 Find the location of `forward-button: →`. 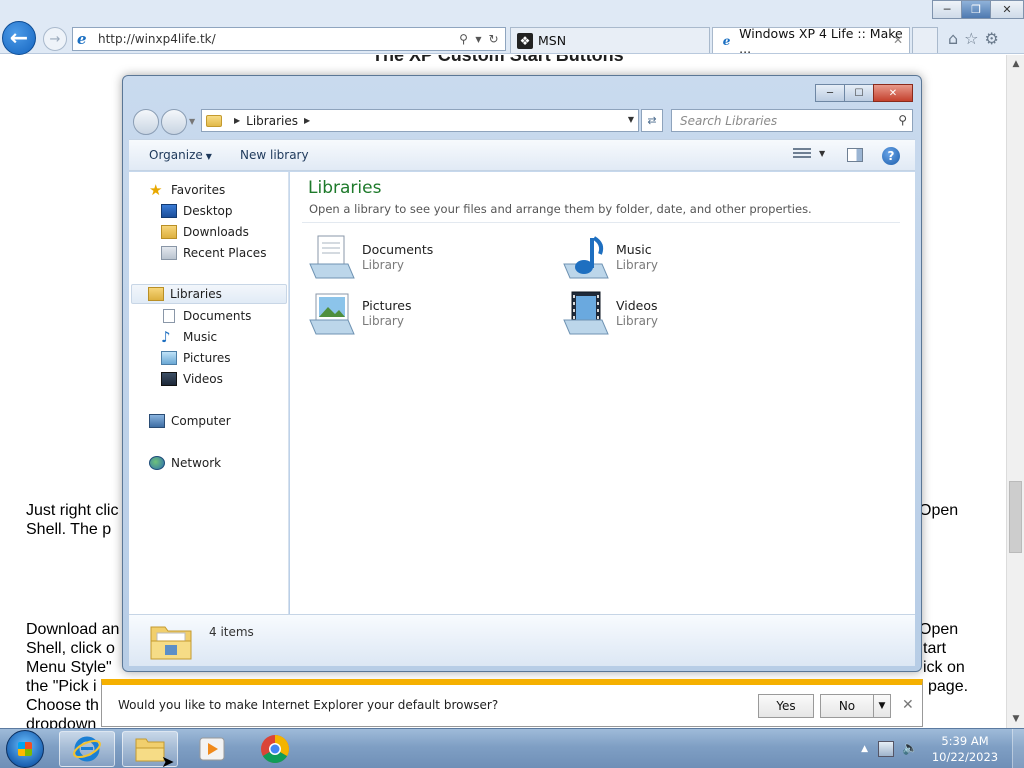

forward-button: → is located at coordinates (55, 39).